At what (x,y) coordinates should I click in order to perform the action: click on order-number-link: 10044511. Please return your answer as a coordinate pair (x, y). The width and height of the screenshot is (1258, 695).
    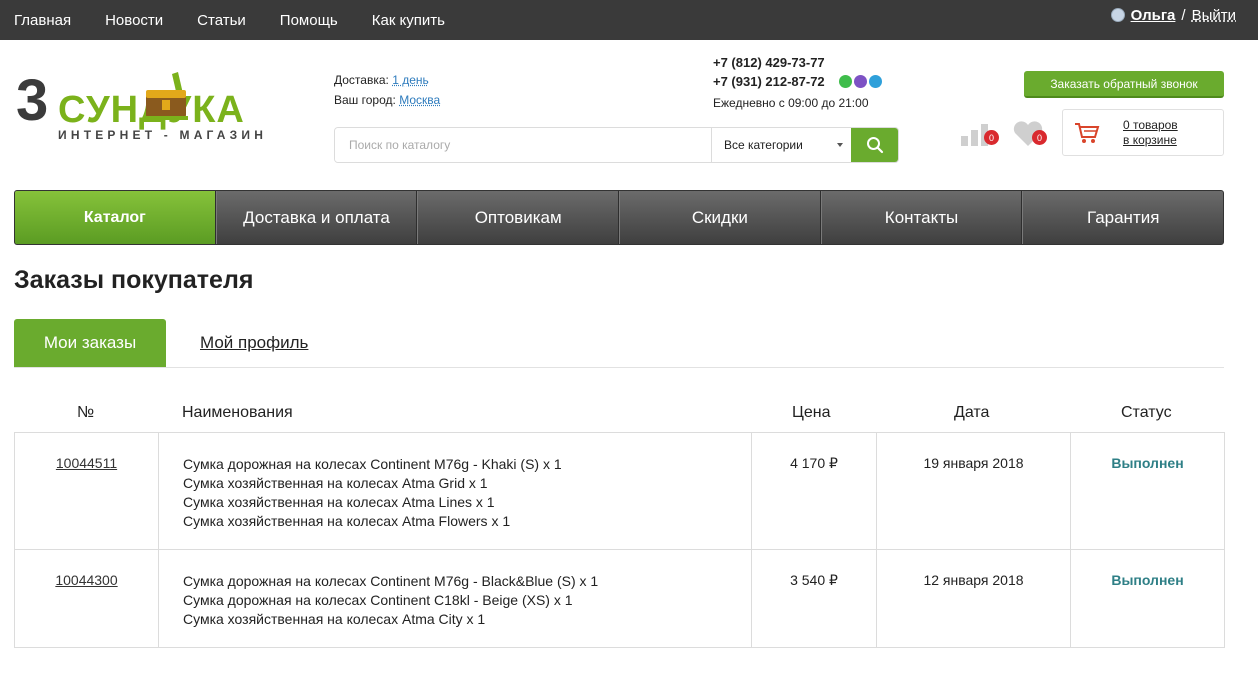
    Looking at the image, I should click on (86, 463).